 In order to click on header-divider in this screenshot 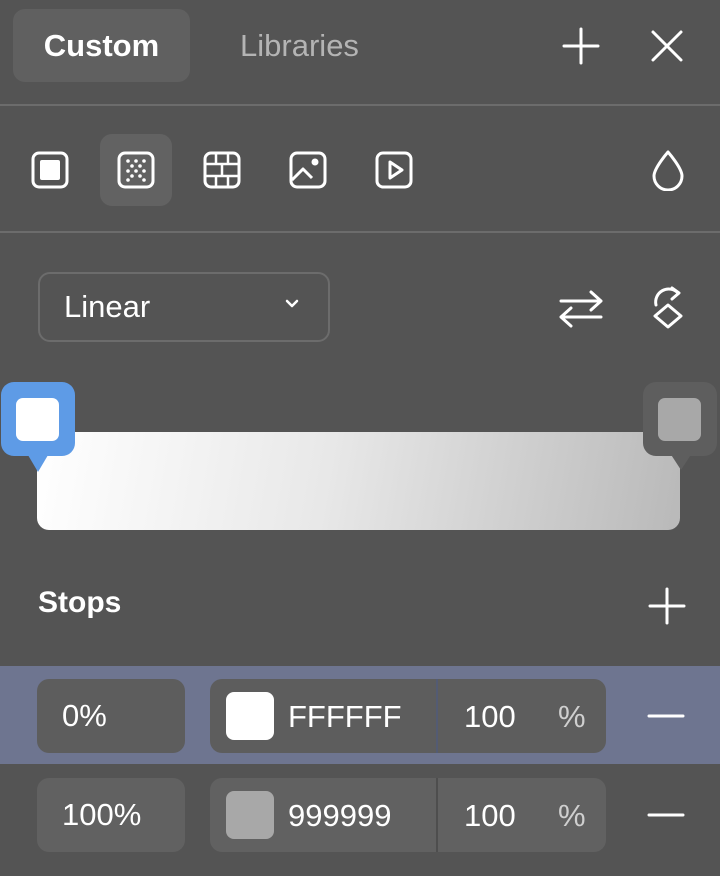, I will do `click(360, 105)`.